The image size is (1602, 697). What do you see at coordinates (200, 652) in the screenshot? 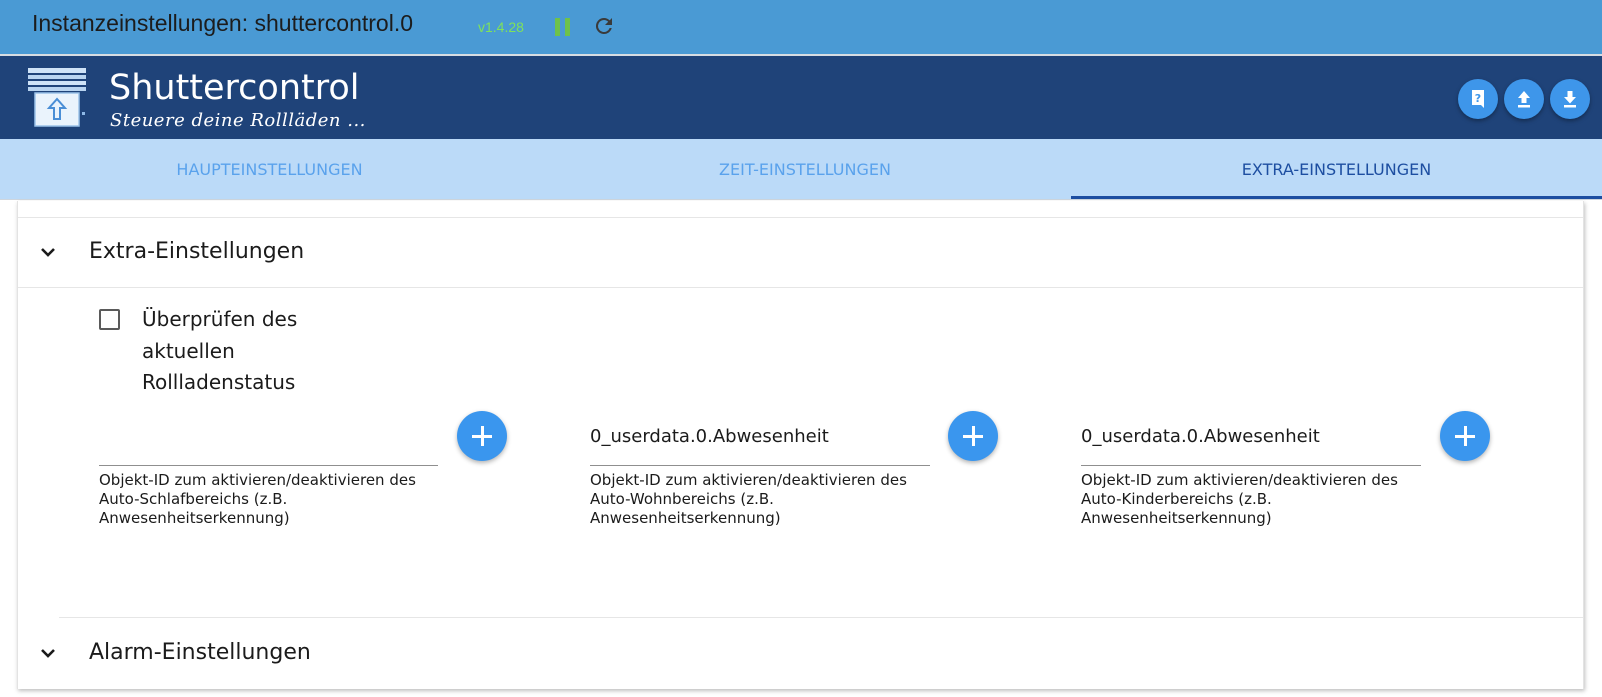
I see `section-title-alarm: Alarm-Einstellungen` at bounding box center [200, 652].